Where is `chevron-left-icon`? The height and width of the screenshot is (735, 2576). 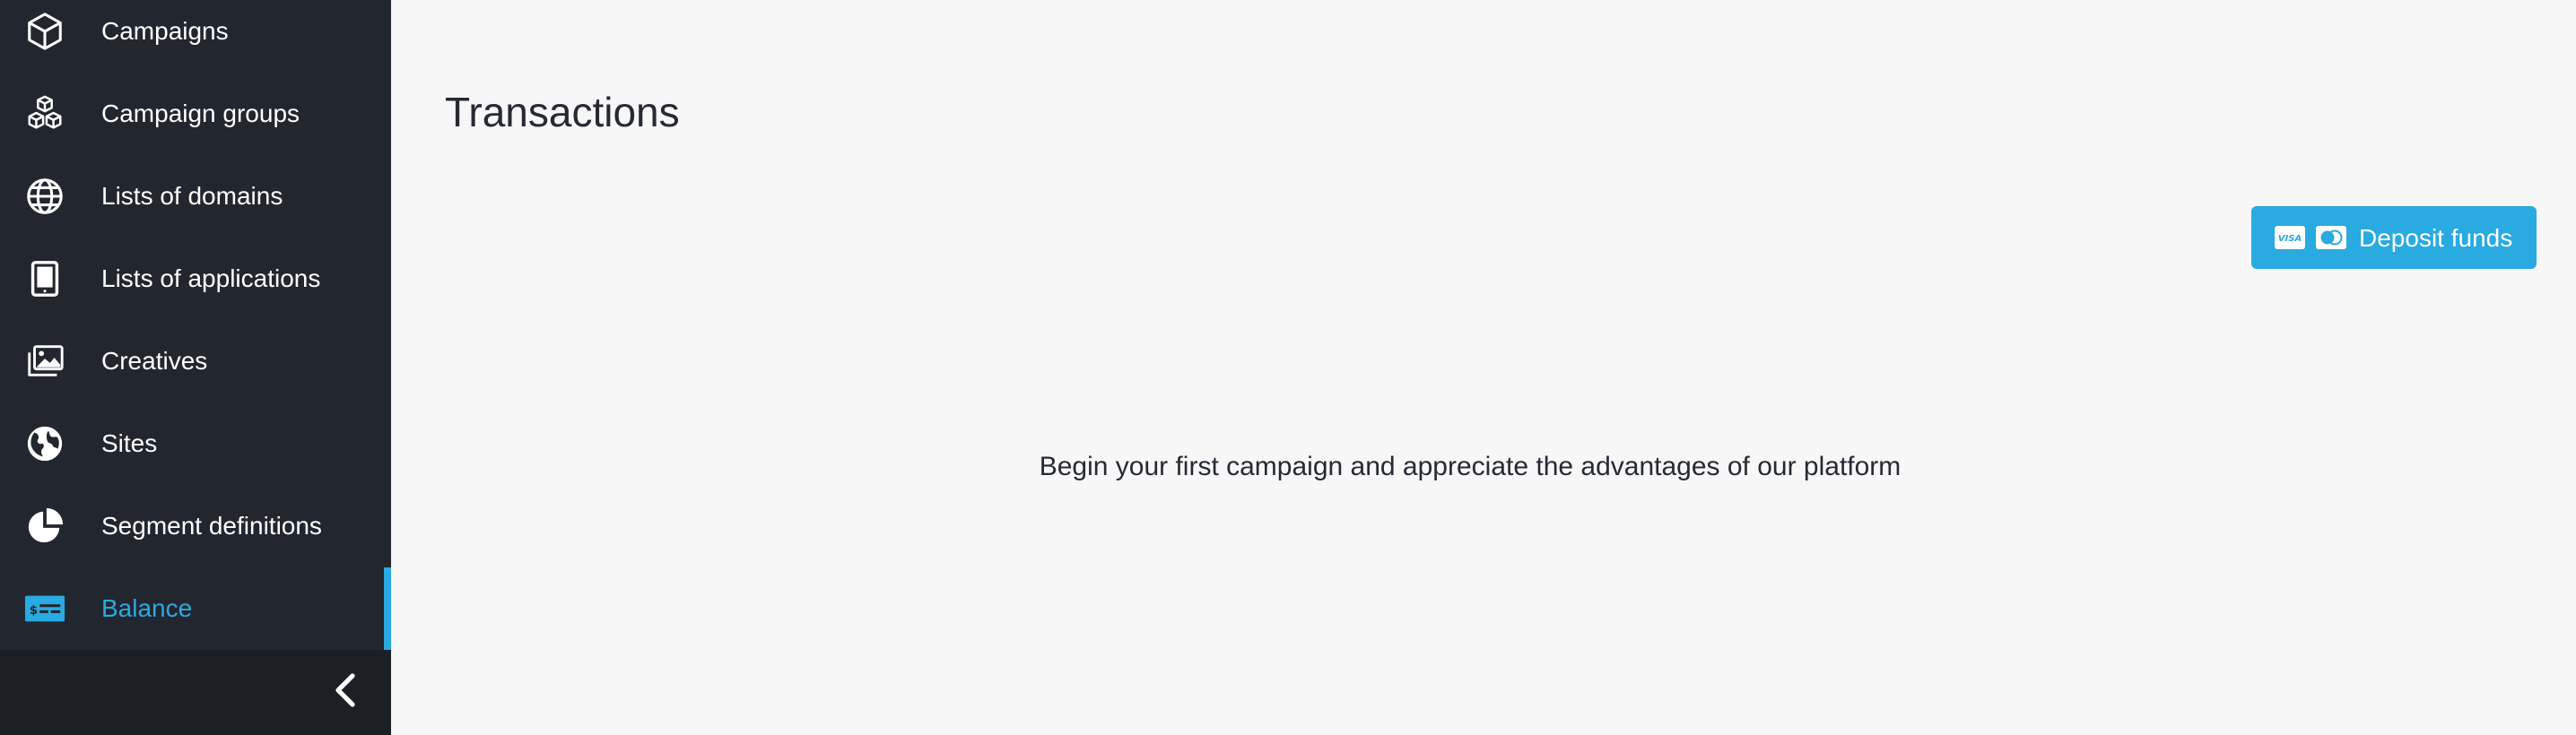
chevron-left-icon is located at coordinates (345, 692).